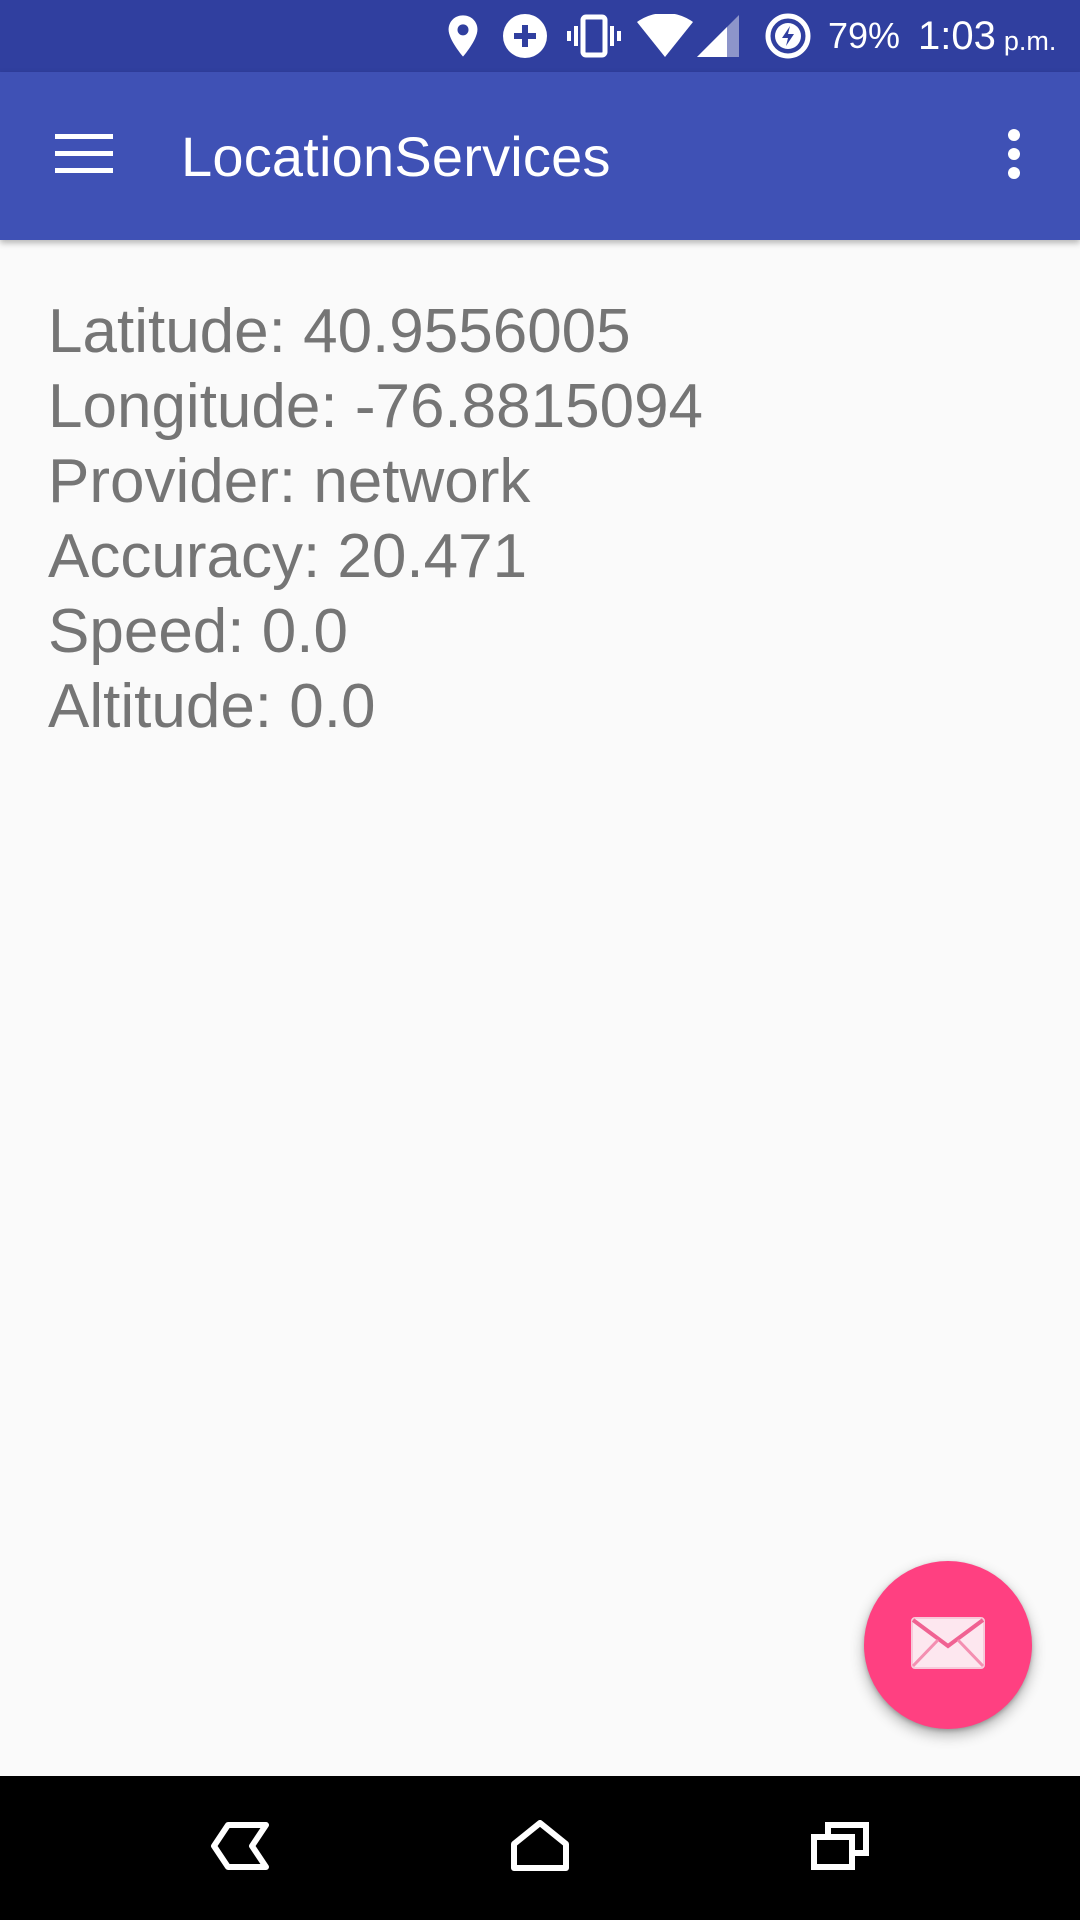  I want to click on wifi-icon, so click(665, 36).